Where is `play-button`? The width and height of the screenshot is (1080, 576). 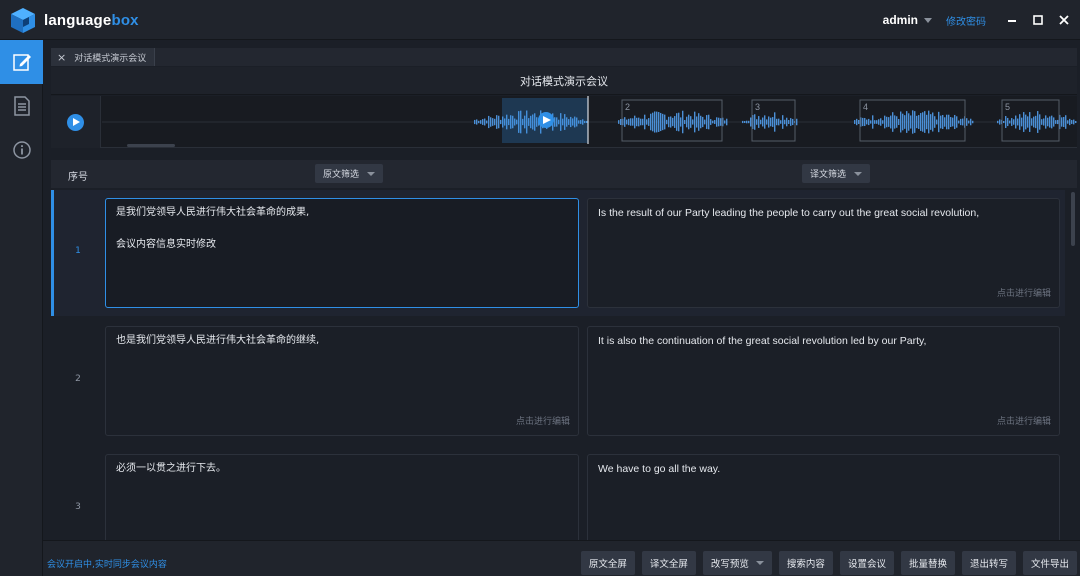 play-button is located at coordinates (75, 122).